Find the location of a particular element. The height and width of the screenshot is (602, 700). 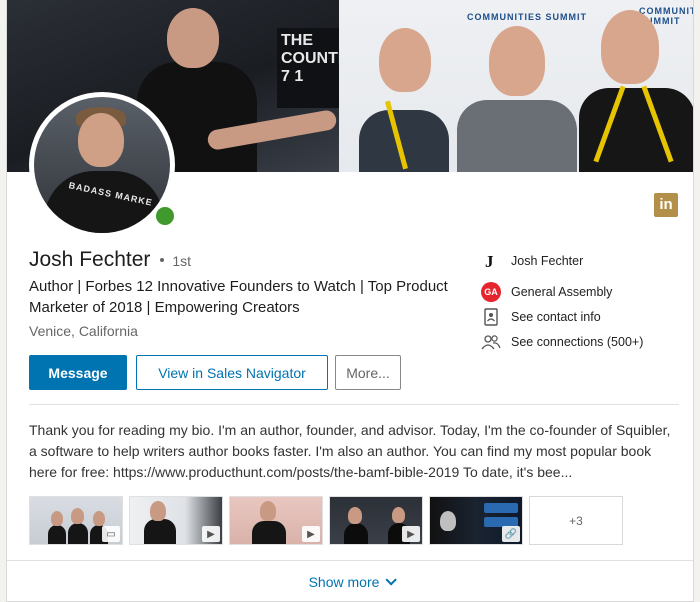

more-media-button: +3 is located at coordinates (576, 520).